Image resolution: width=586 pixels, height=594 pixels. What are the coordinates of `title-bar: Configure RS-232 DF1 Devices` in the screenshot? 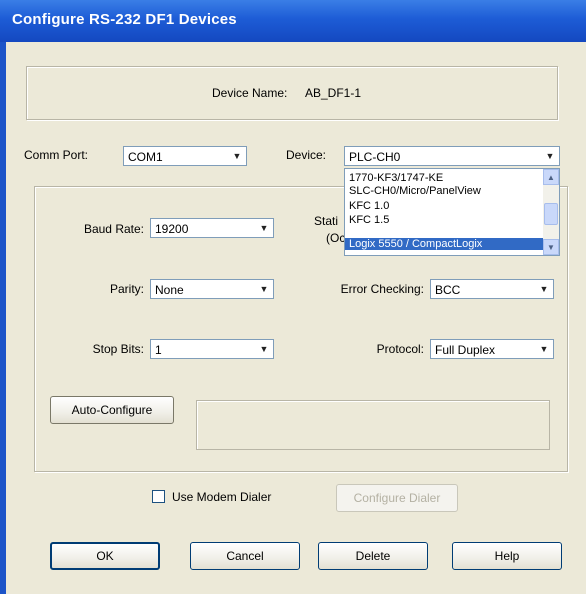 It's located at (293, 21).